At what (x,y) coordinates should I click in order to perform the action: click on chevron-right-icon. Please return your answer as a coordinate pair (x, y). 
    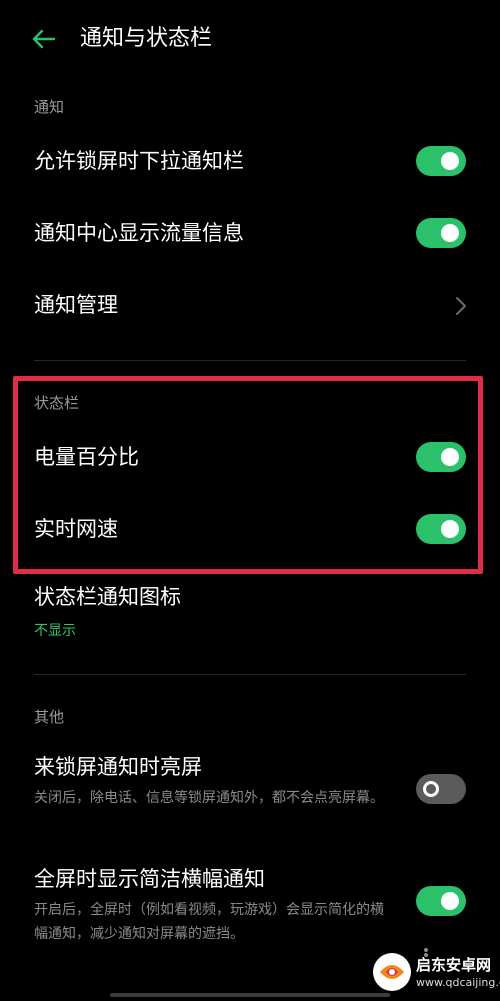
    Looking at the image, I should click on (461, 306).